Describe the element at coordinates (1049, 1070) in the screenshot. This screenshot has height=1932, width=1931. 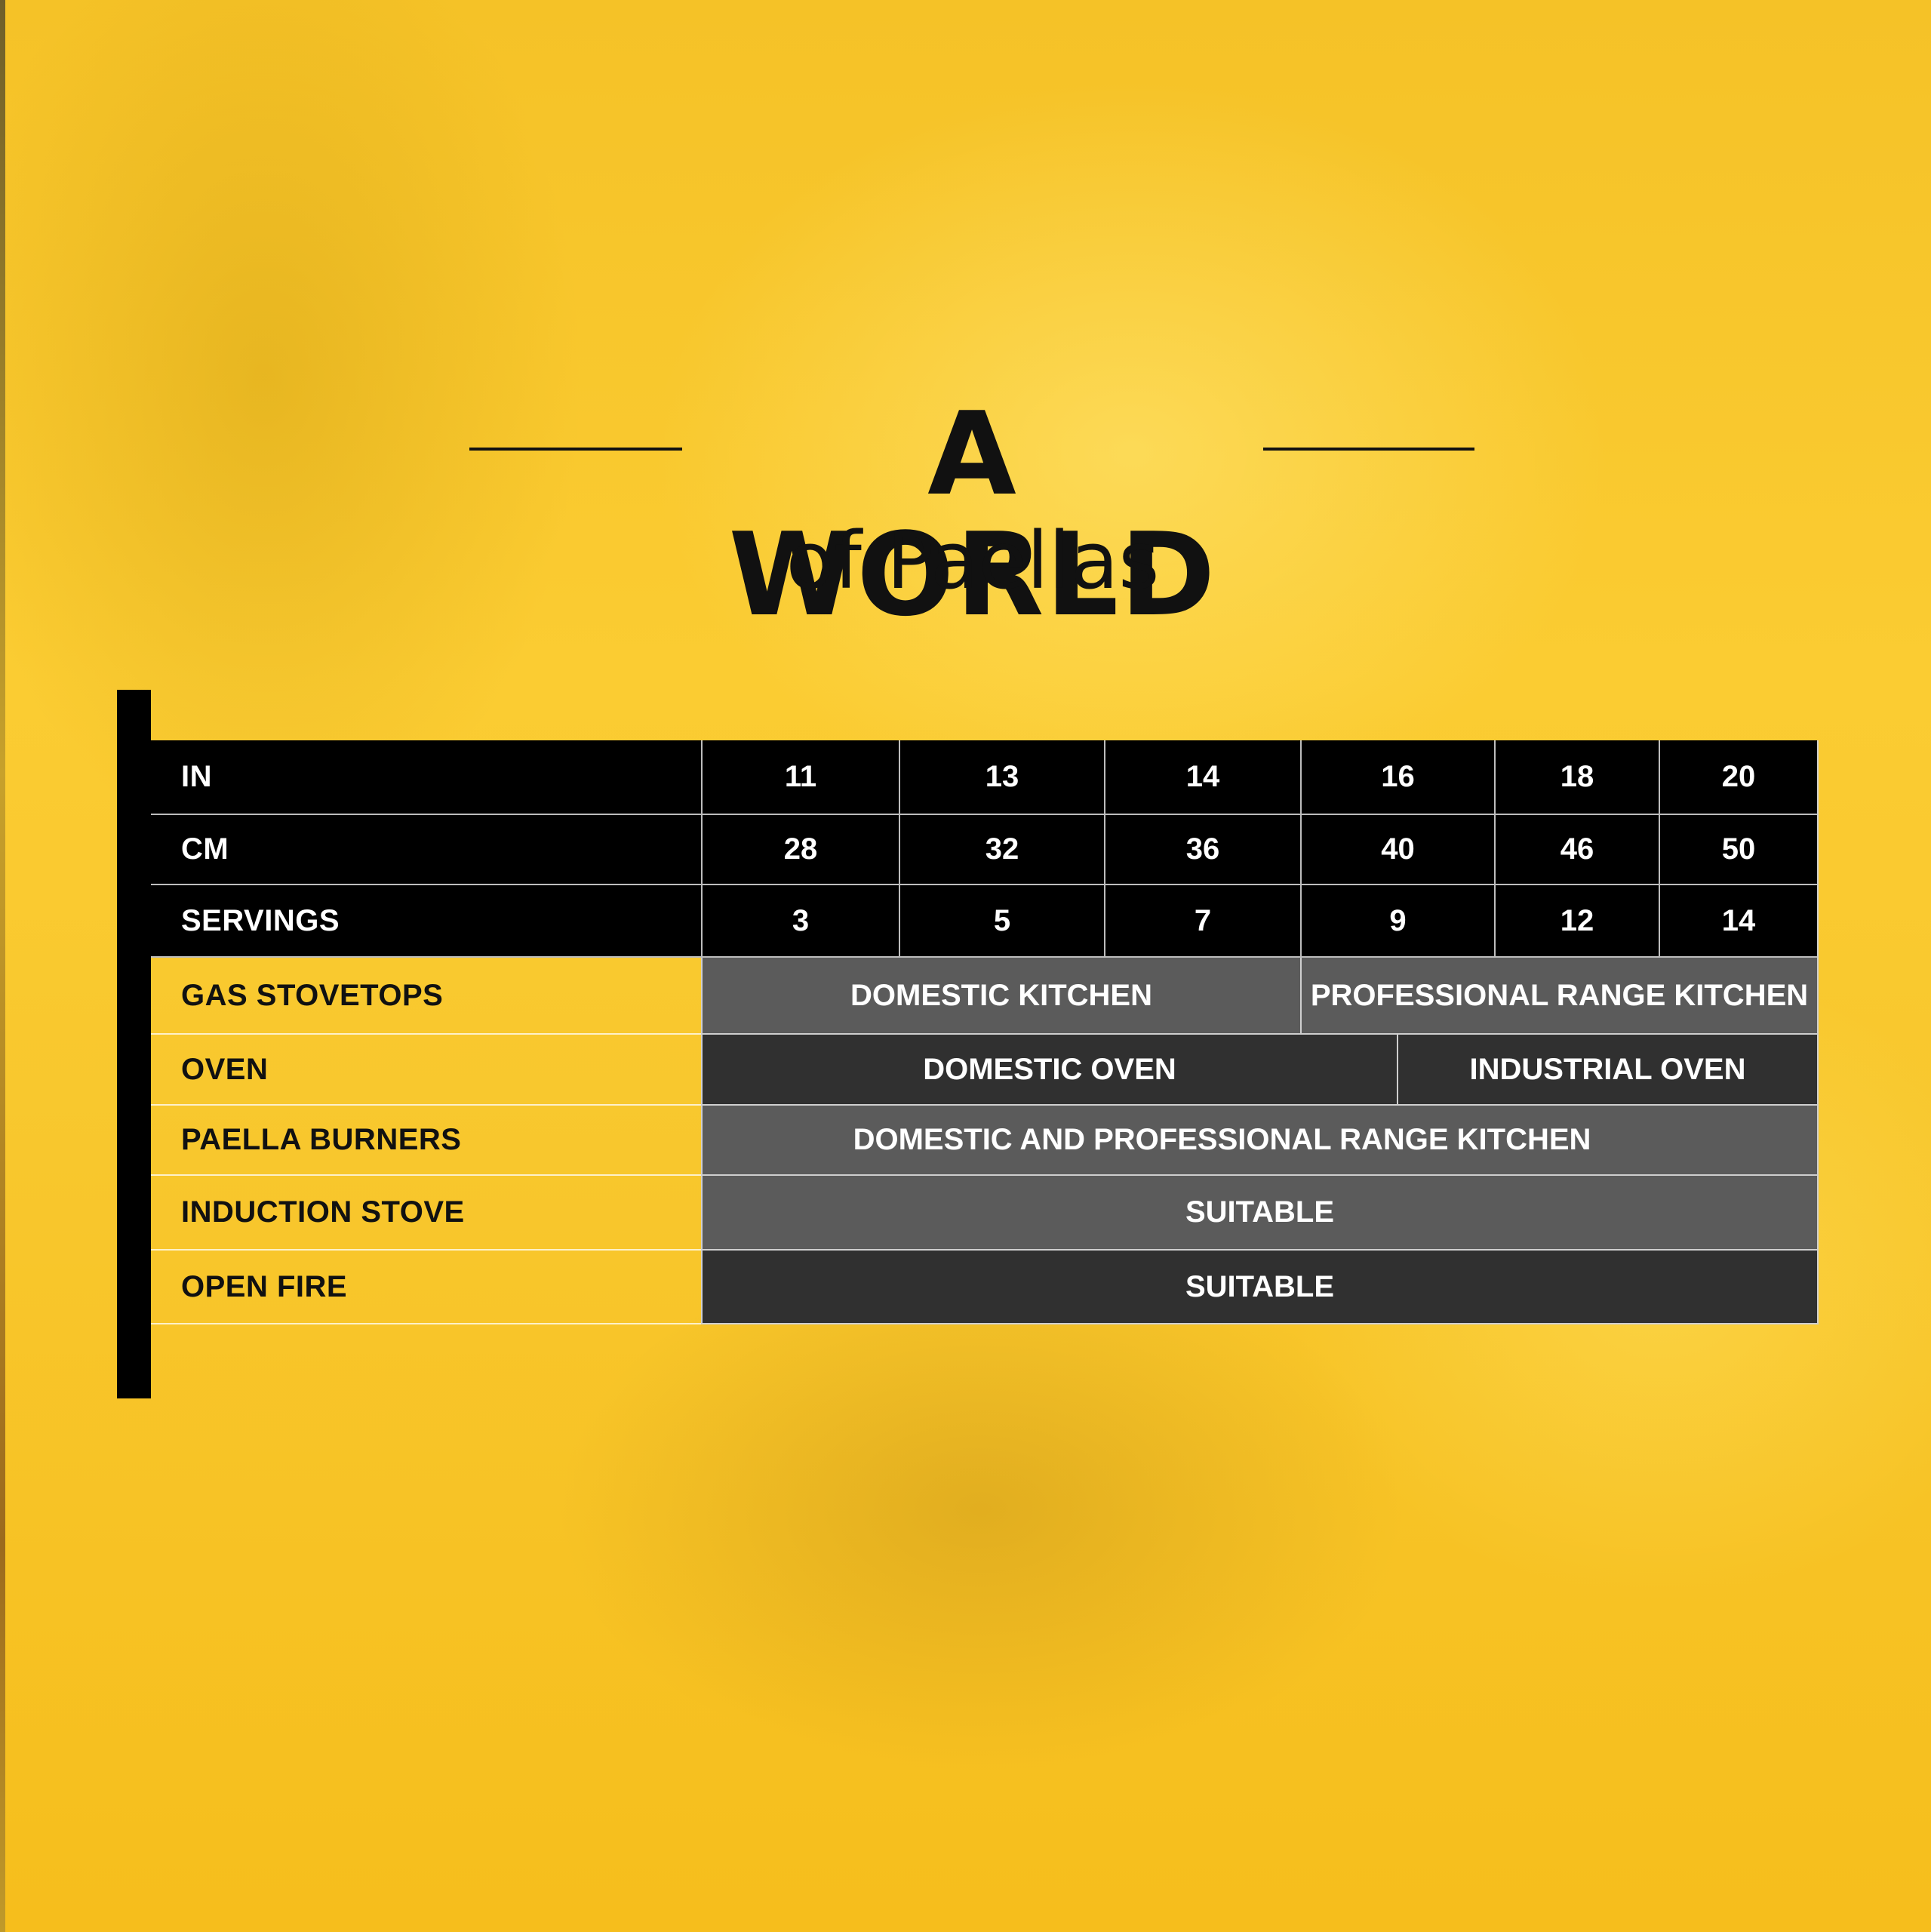
I see `oven-domestic-cell: DOMESTIC OVEN` at that location.